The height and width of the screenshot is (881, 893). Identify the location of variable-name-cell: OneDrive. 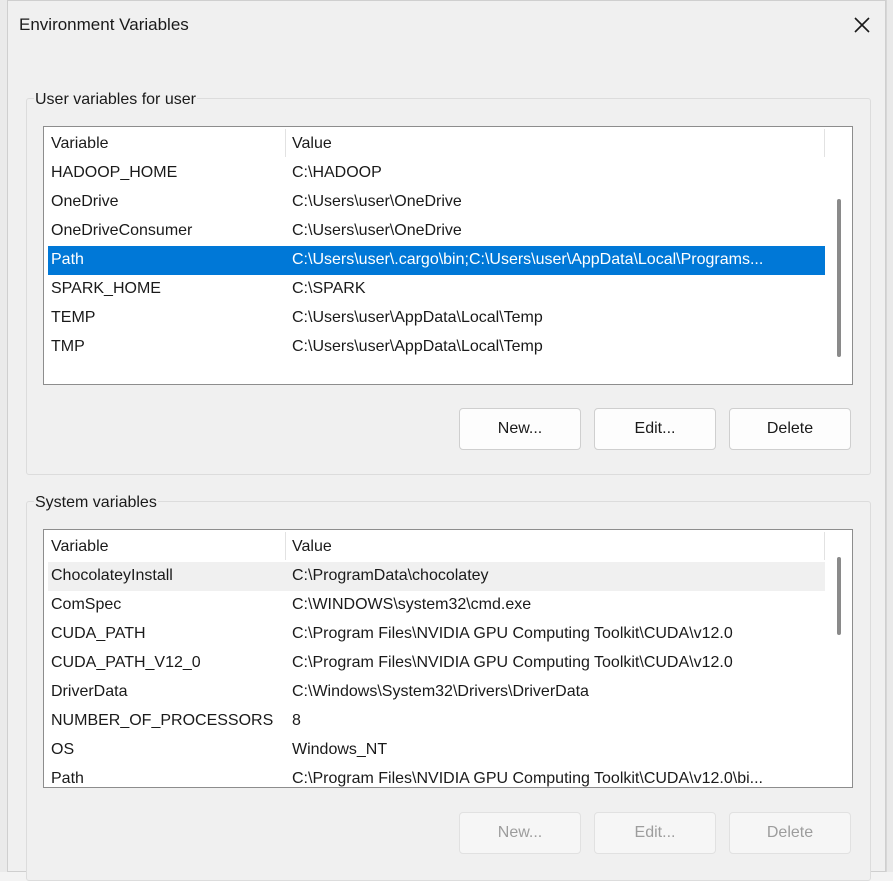
(85, 201).